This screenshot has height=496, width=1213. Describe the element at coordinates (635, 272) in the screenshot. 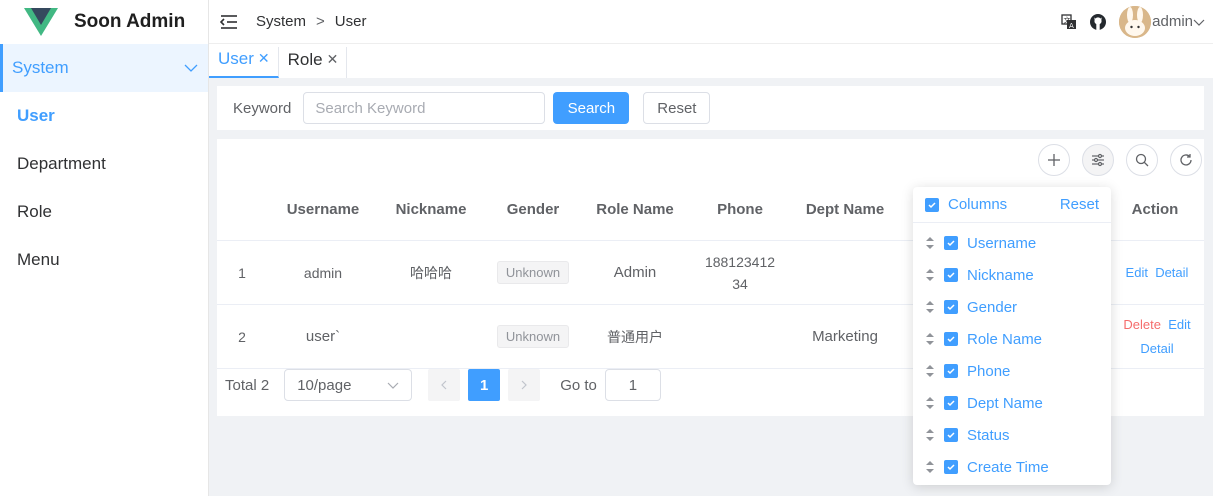

I see `cell-role: Admin` at that location.